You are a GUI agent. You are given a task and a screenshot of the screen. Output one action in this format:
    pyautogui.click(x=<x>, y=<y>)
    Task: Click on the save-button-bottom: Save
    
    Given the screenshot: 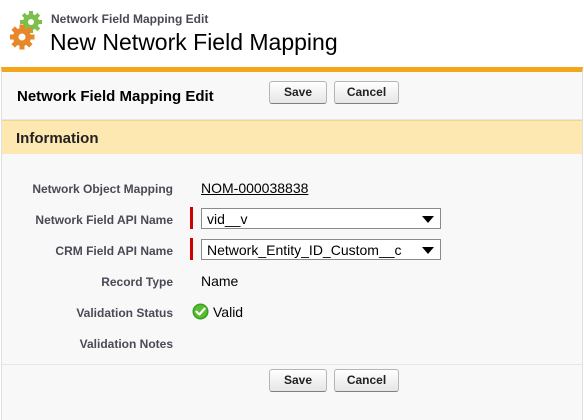 What is the action you would take?
    pyautogui.click(x=298, y=380)
    